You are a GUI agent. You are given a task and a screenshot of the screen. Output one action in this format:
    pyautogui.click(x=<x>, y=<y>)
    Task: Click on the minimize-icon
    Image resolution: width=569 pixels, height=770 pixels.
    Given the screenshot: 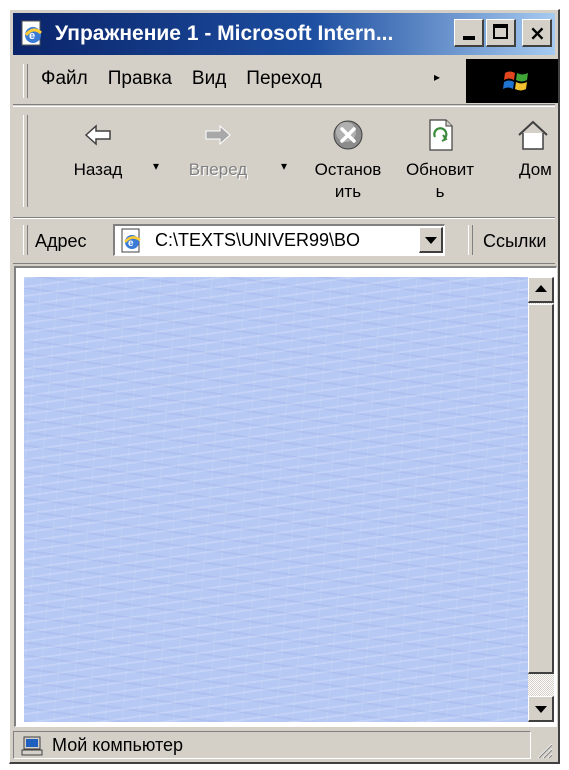 What is the action you would take?
    pyautogui.click(x=469, y=38)
    